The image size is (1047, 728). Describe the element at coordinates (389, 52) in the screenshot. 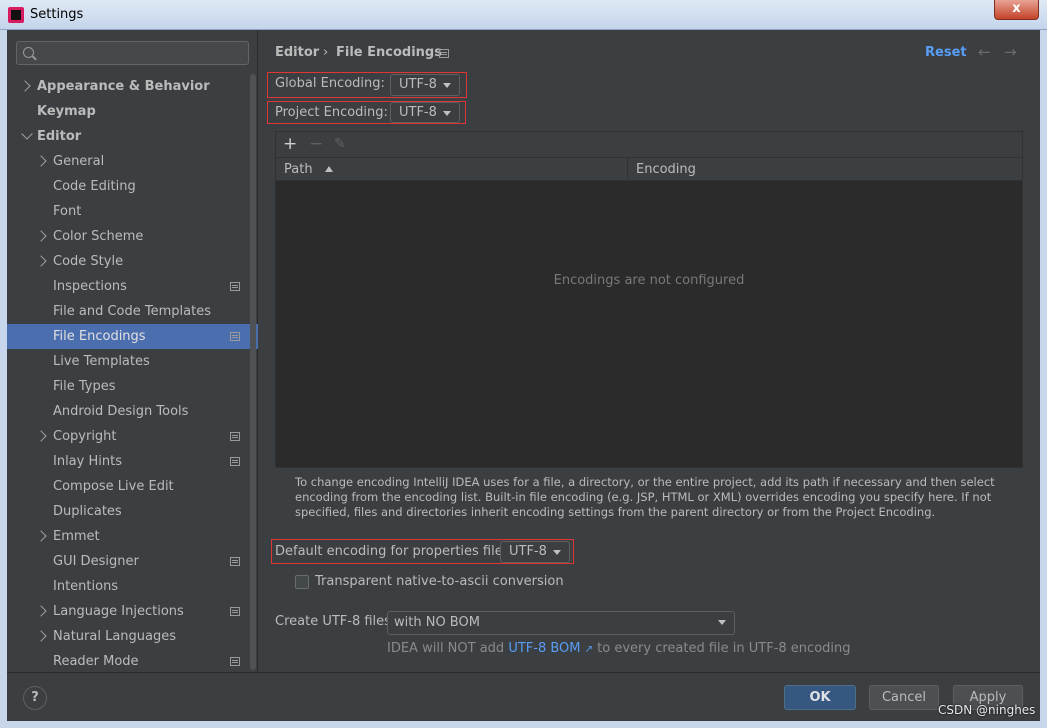

I see `page-title: File Encodings` at that location.